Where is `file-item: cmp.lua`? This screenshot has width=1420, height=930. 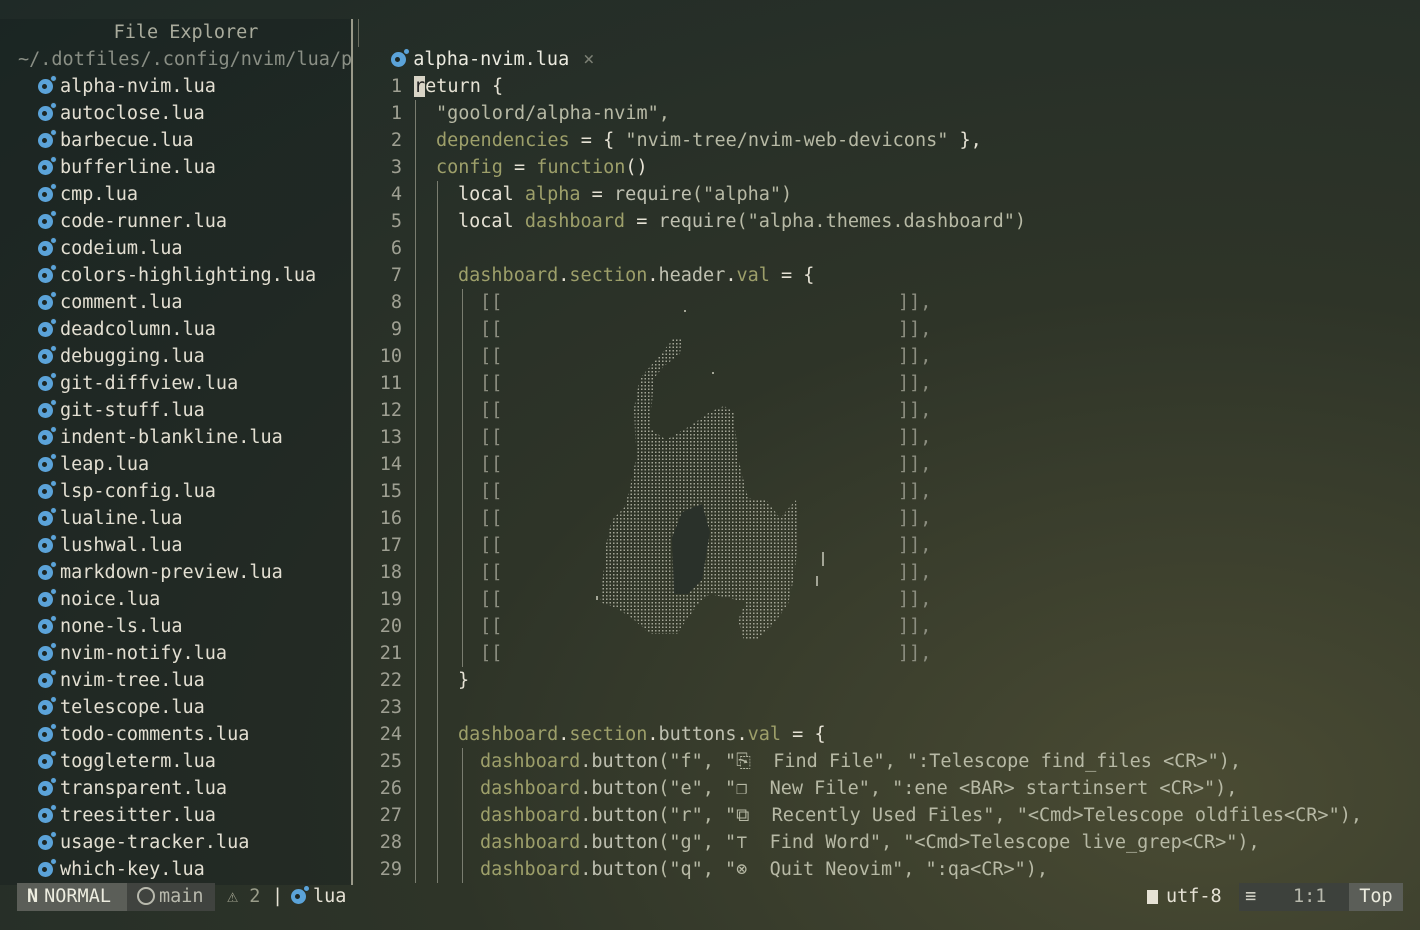 file-item: cmp.lua is located at coordinates (176, 194).